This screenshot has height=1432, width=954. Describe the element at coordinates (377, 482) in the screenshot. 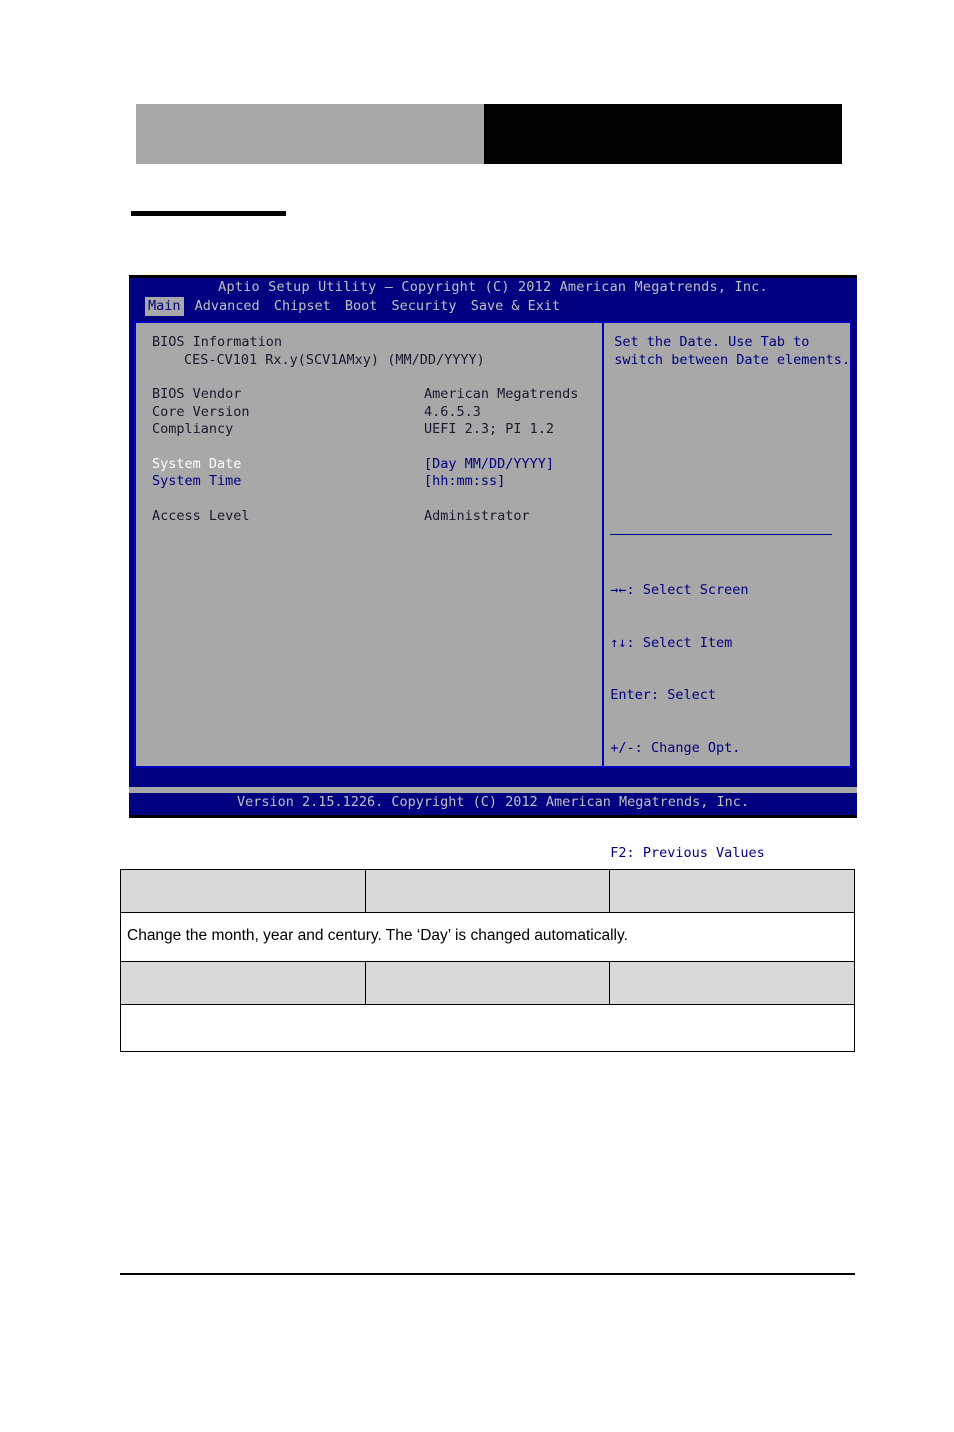

I see `field-system-time: System Time [hh:mm:ss]` at that location.